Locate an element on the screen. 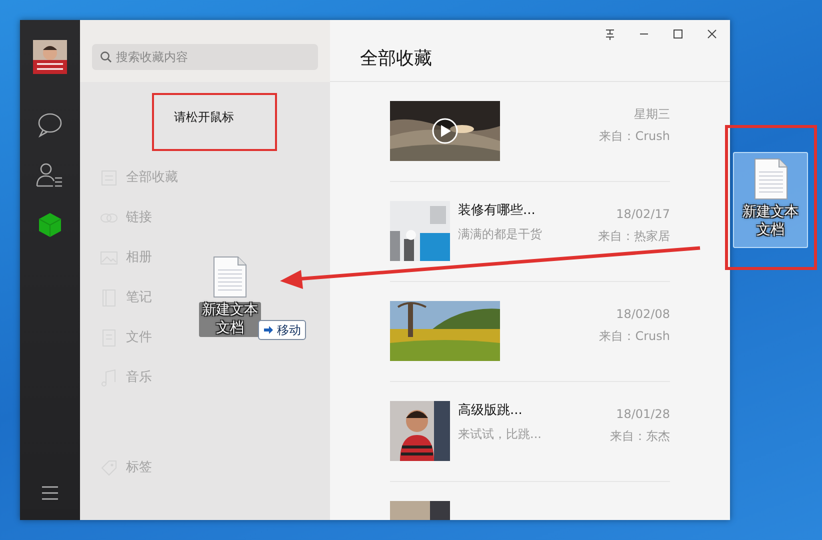 The image size is (822, 540). category-item: 笔记 is located at coordinates (126, 298).